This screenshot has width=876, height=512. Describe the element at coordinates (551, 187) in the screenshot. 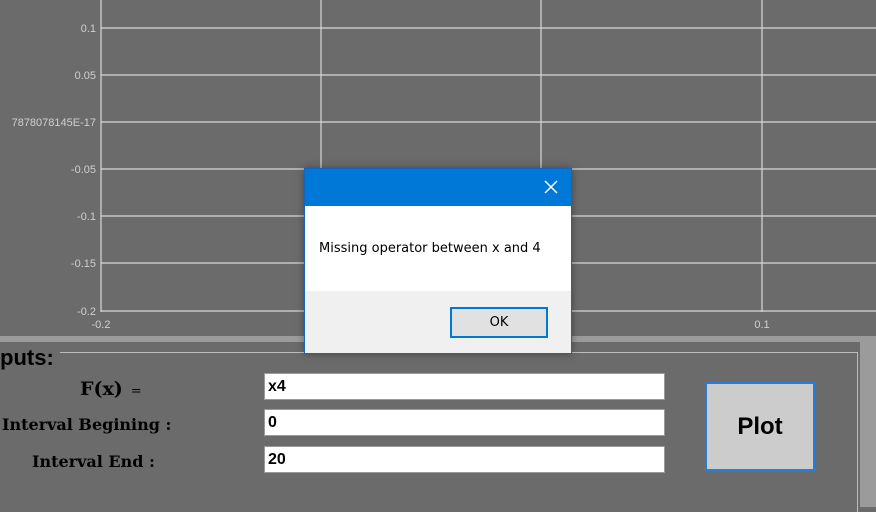

I see `close-icon` at that location.